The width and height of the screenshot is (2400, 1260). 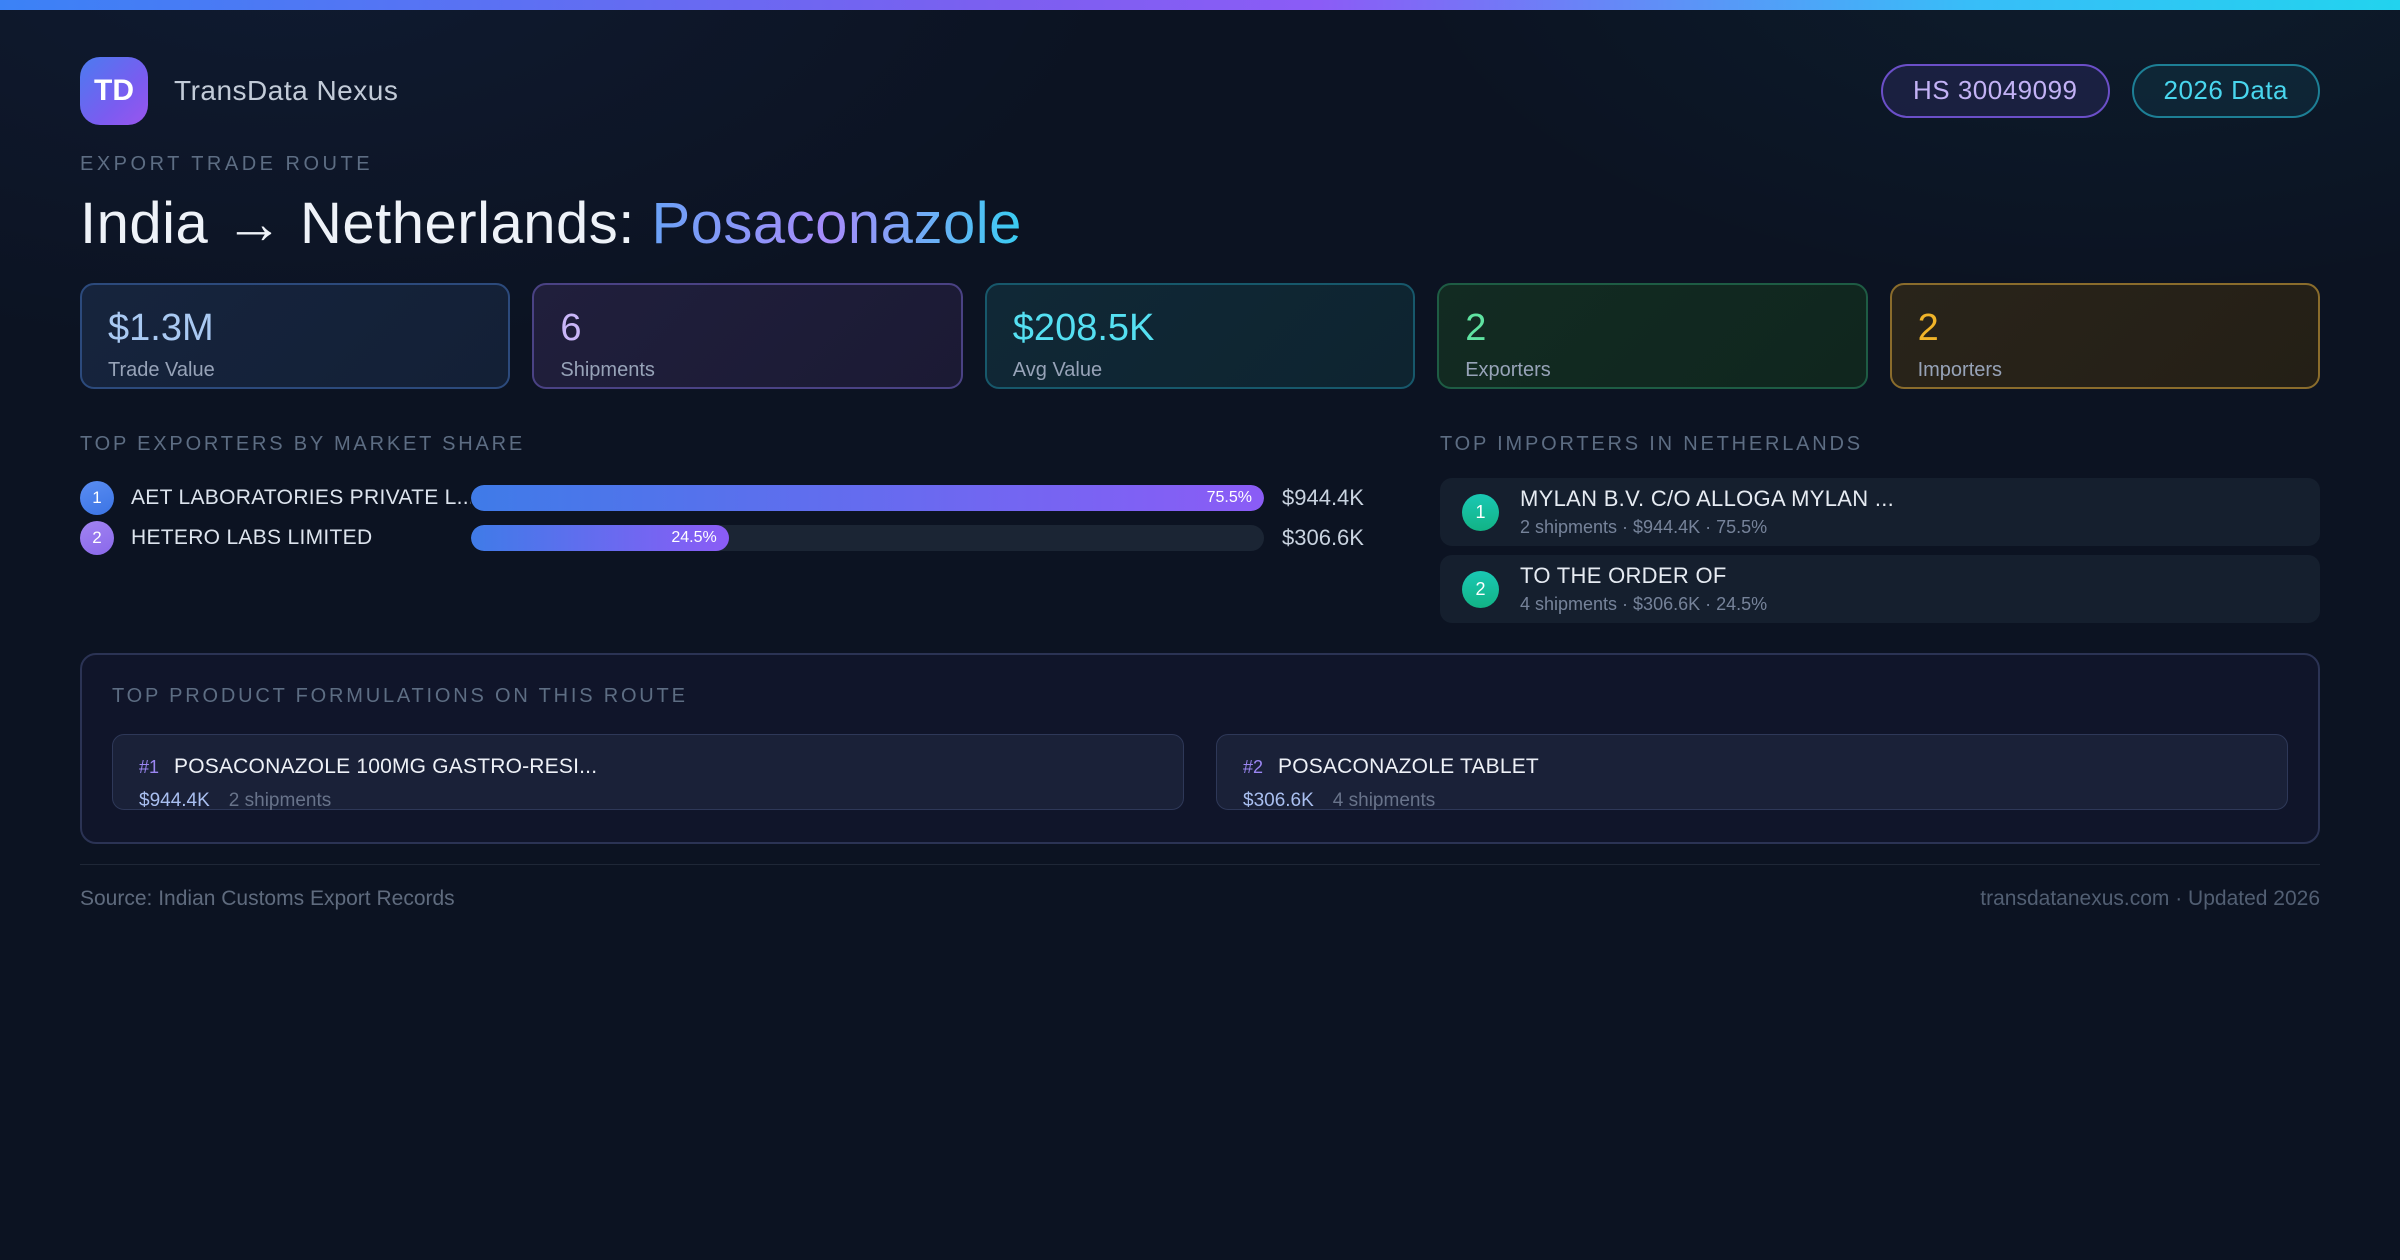 What do you see at coordinates (1323, 537) in the screenshot?
I see `exporter-value: $306.6K` at bounding box center [1323, 537].